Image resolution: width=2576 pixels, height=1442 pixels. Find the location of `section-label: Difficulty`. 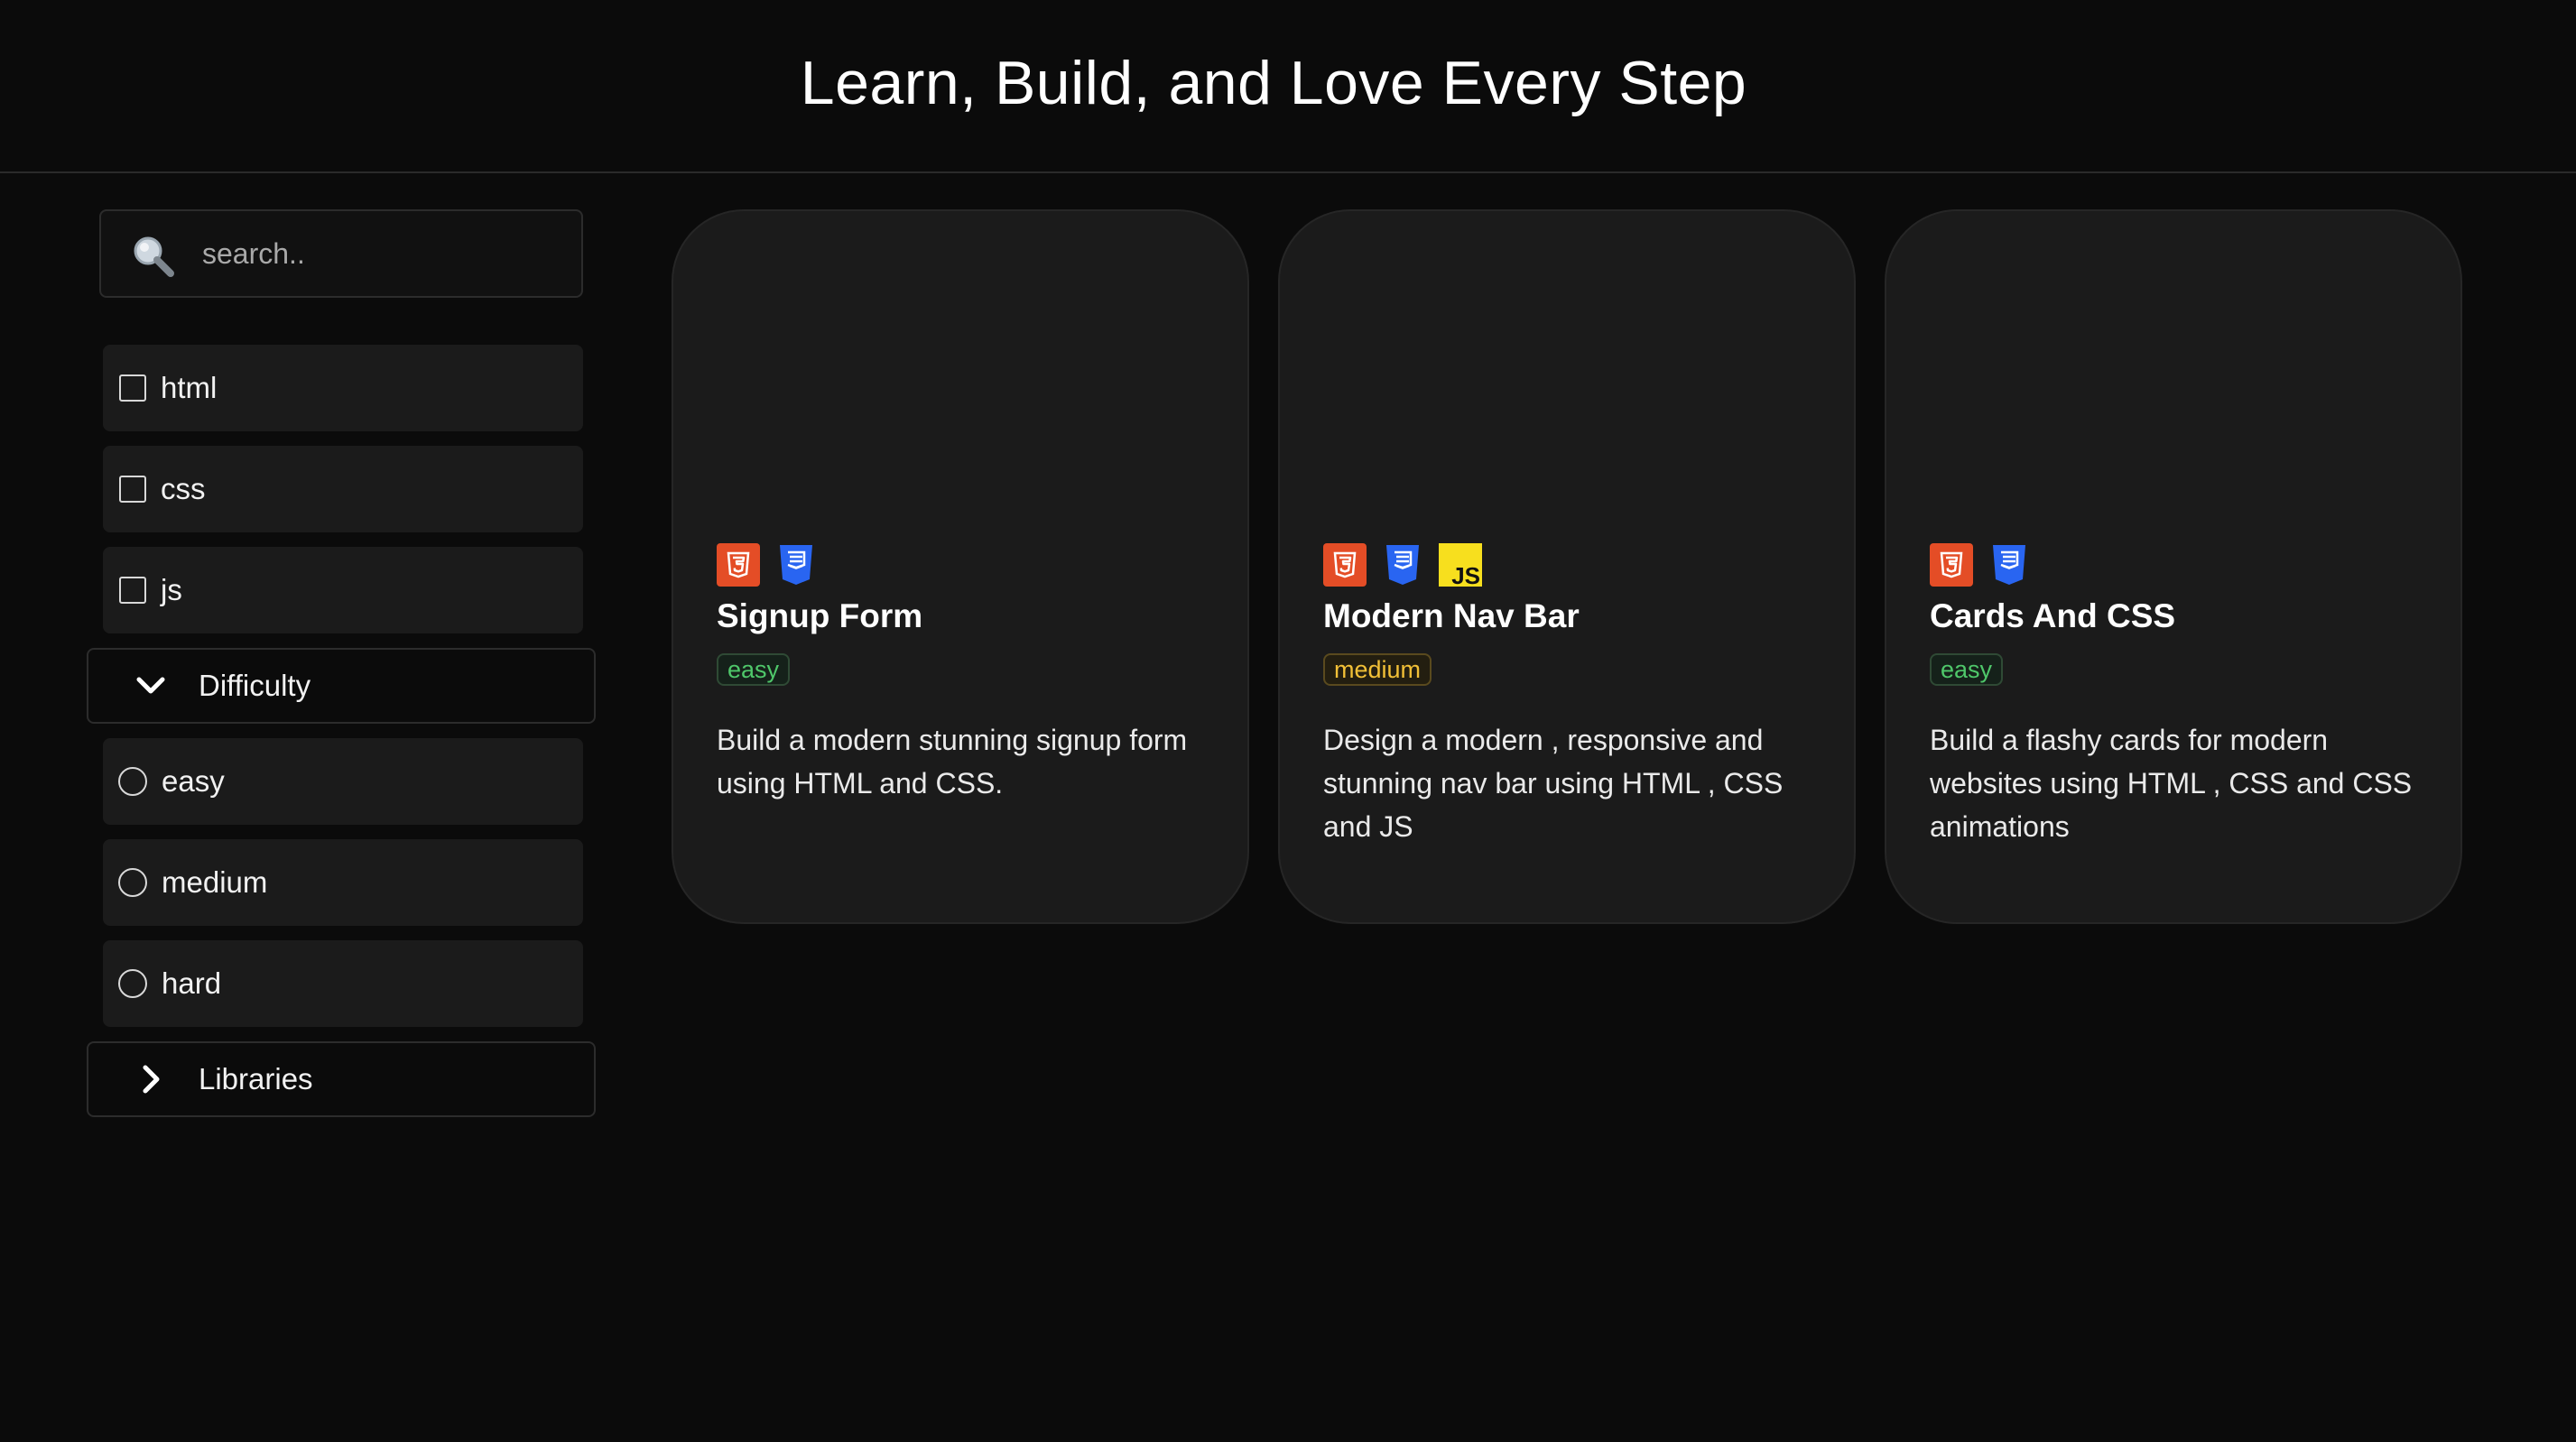

section-label: Difficulty is located at coordinates (255, 685).